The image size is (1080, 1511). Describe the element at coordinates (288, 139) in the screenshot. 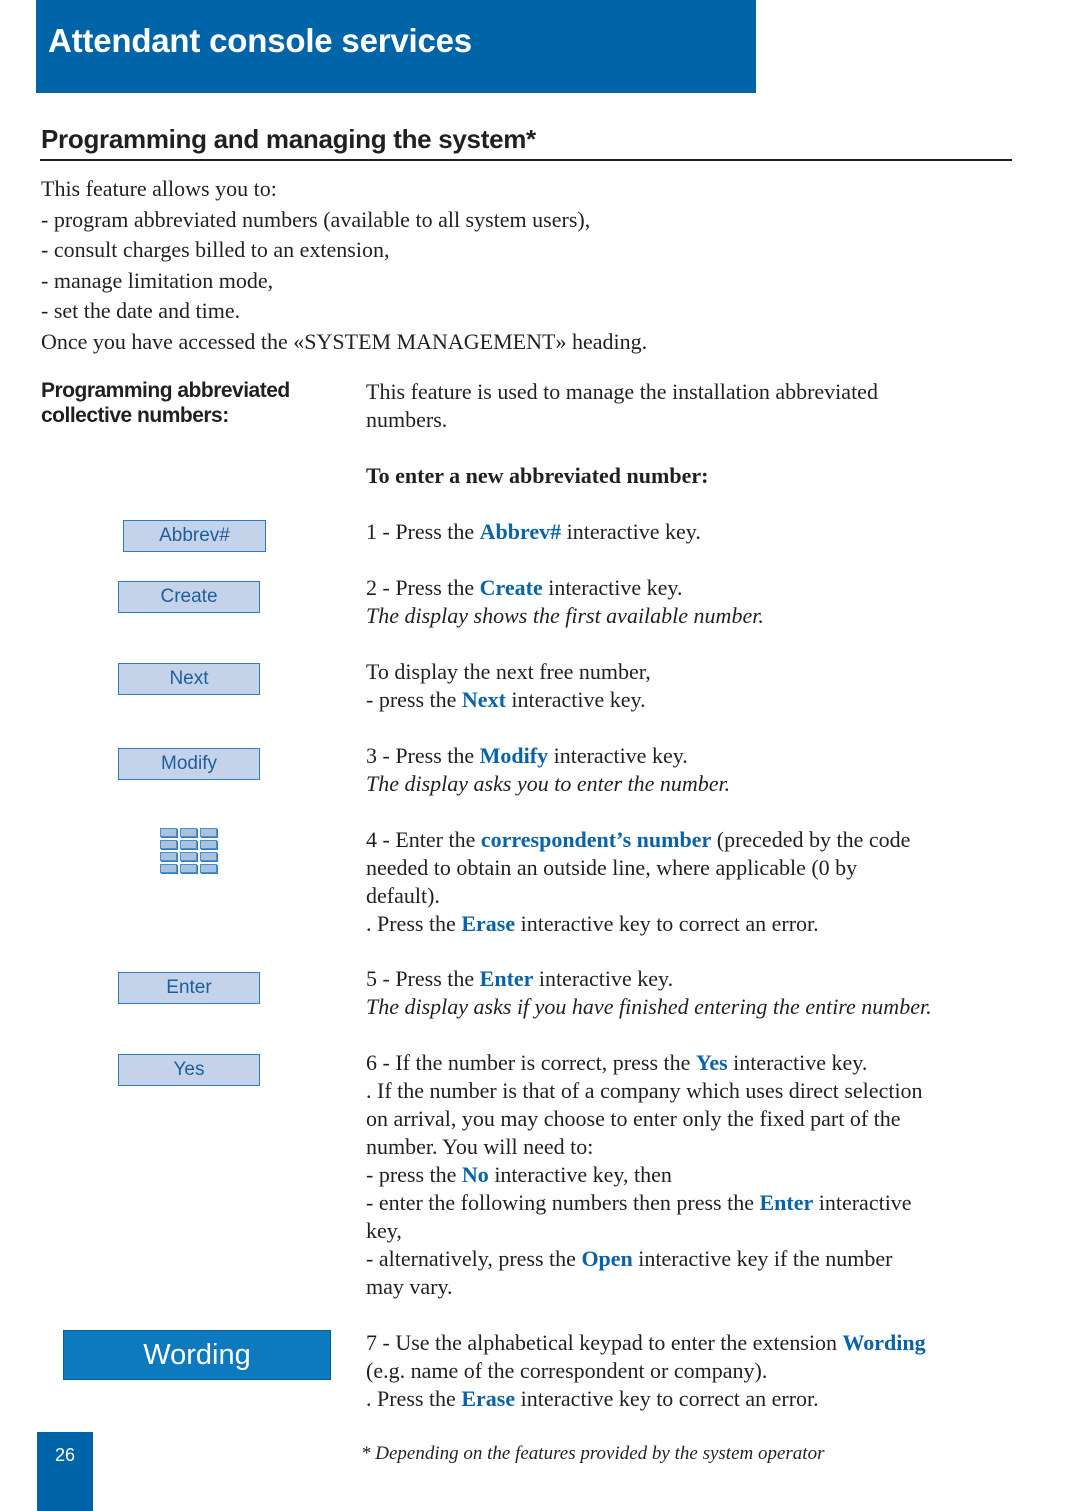

I see `section-title: Programming and managing the system*` at that location.